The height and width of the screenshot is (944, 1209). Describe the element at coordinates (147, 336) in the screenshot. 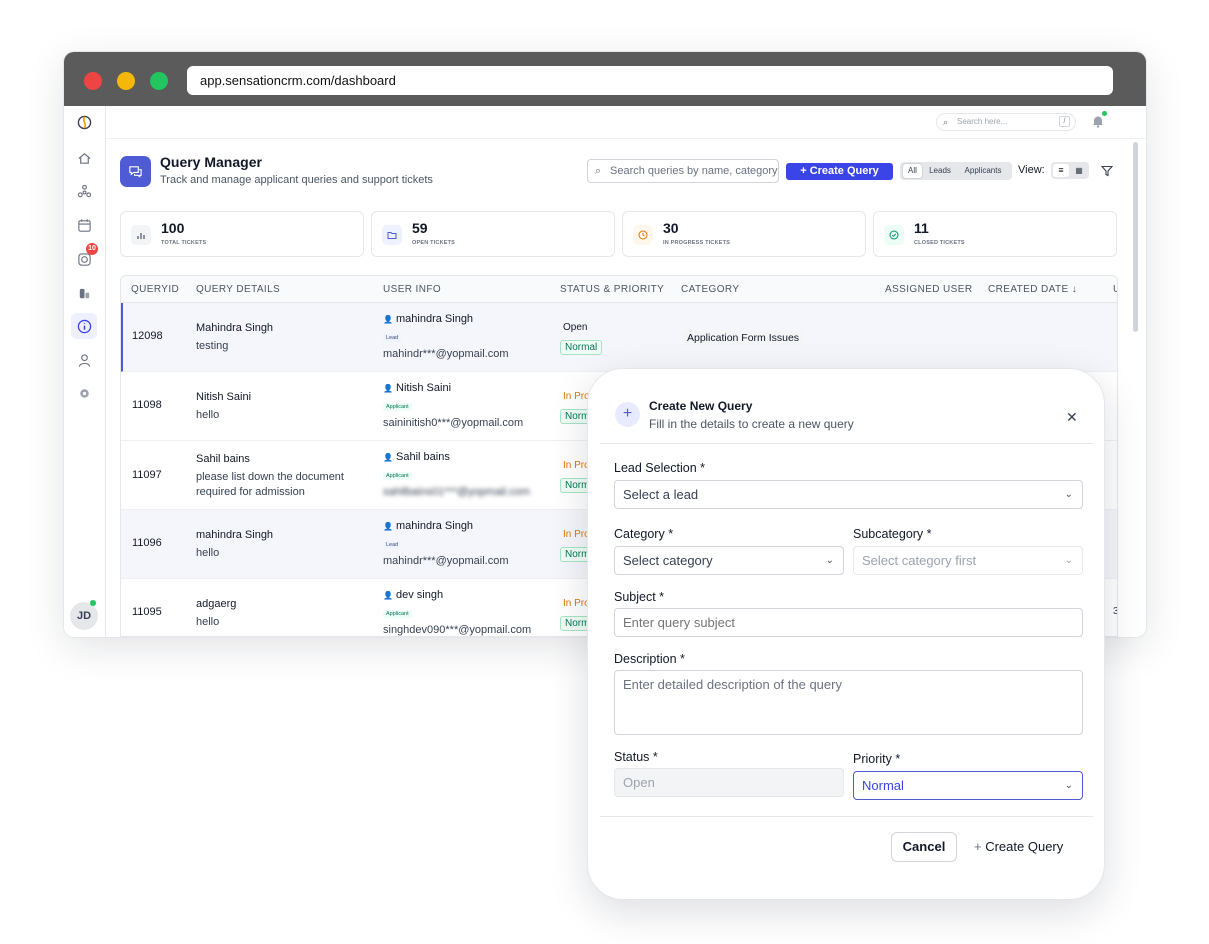

I see `query-id: 12098` at that location.